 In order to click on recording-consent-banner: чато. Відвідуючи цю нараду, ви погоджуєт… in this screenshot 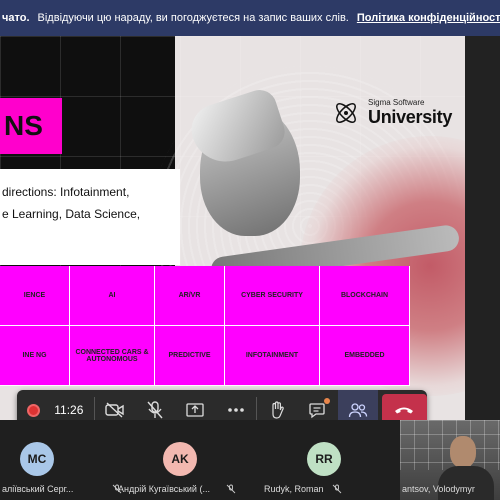, I will do `click(250, 18)`.